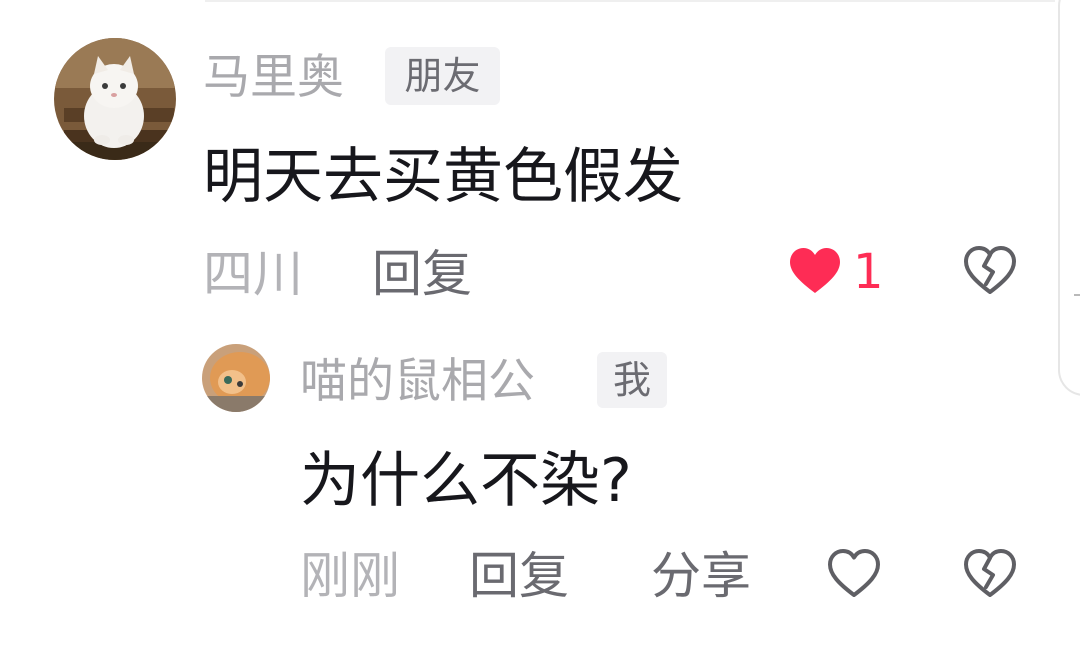 The width and height of the screenshot is (1080, 658). What do you see at coordinates (519, 576) in the screenshot?
I see `reply-reply-button: 回复` at bounding box center [519, 576].